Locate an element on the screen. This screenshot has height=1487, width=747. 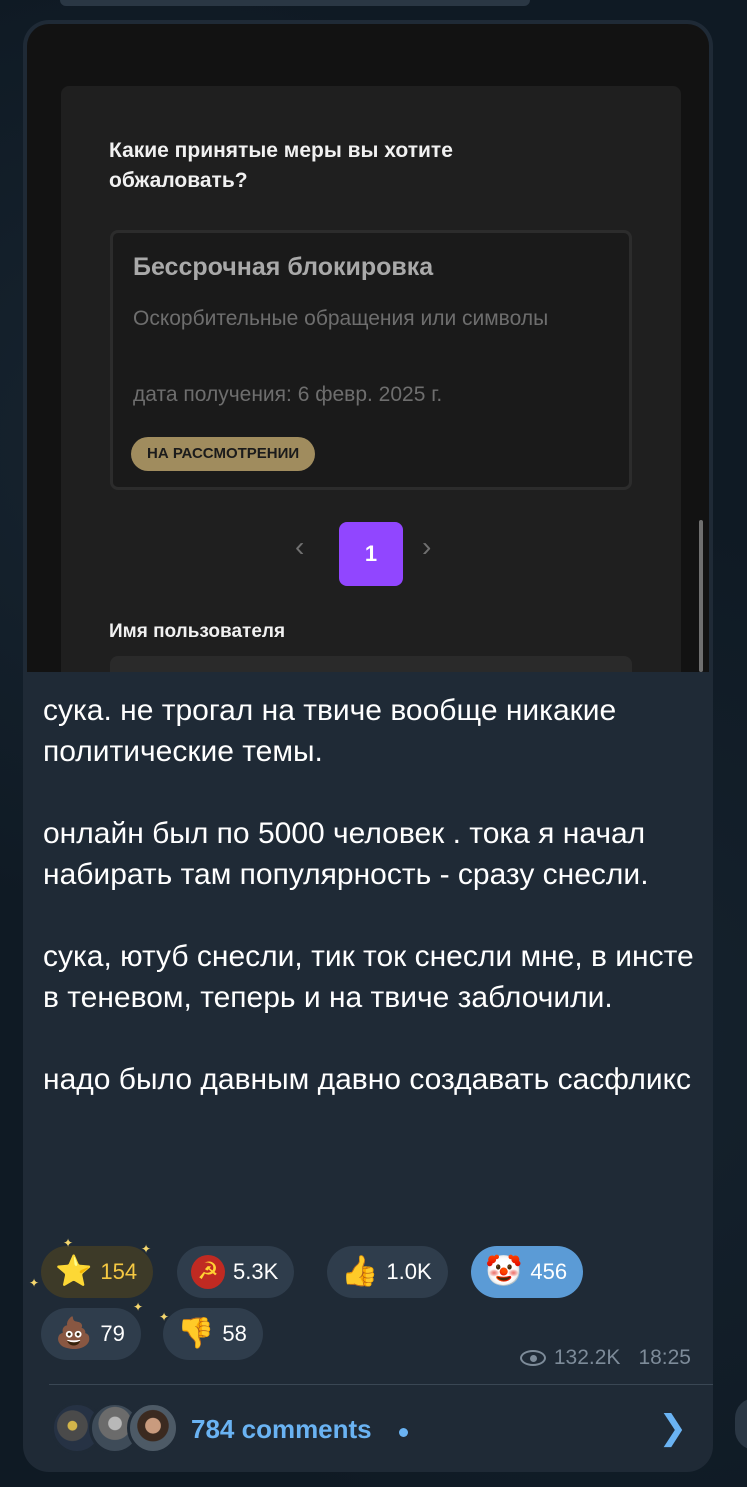
avatar is located at coordinates (153, 1428).